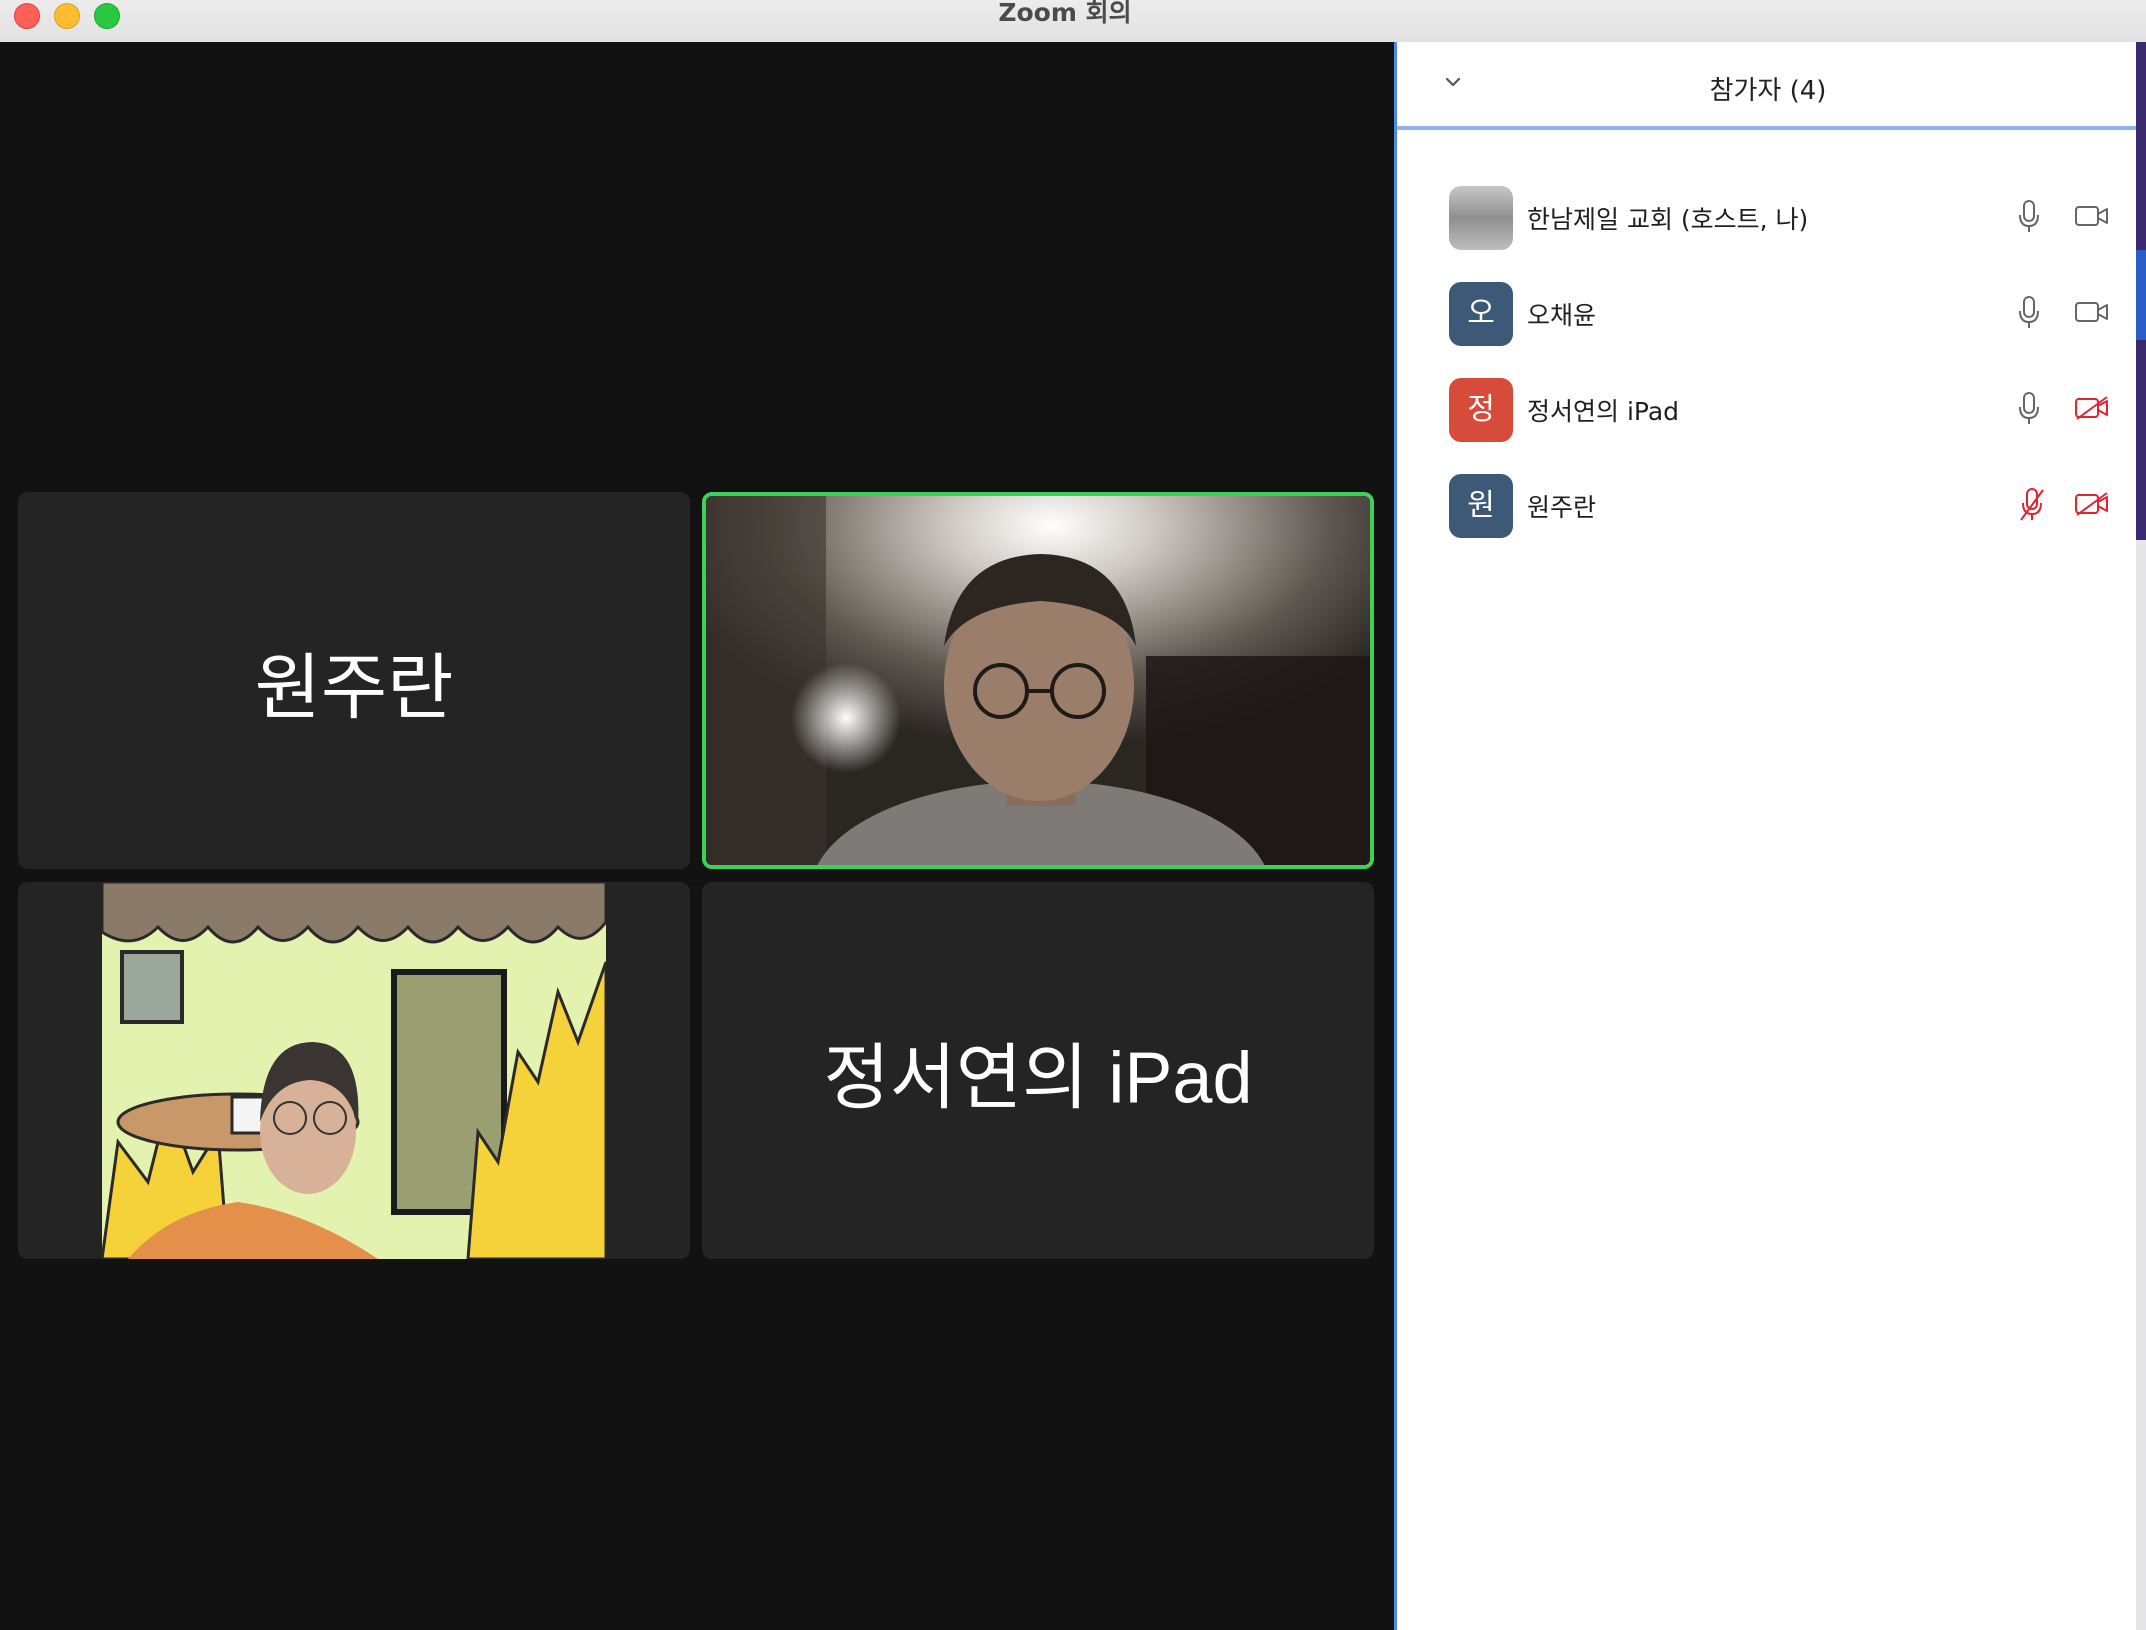 The width and height of the screenshot is (2146, 1630). I want to click on video-tile-4: 정서연의 iPad, so click(1038, 1070).